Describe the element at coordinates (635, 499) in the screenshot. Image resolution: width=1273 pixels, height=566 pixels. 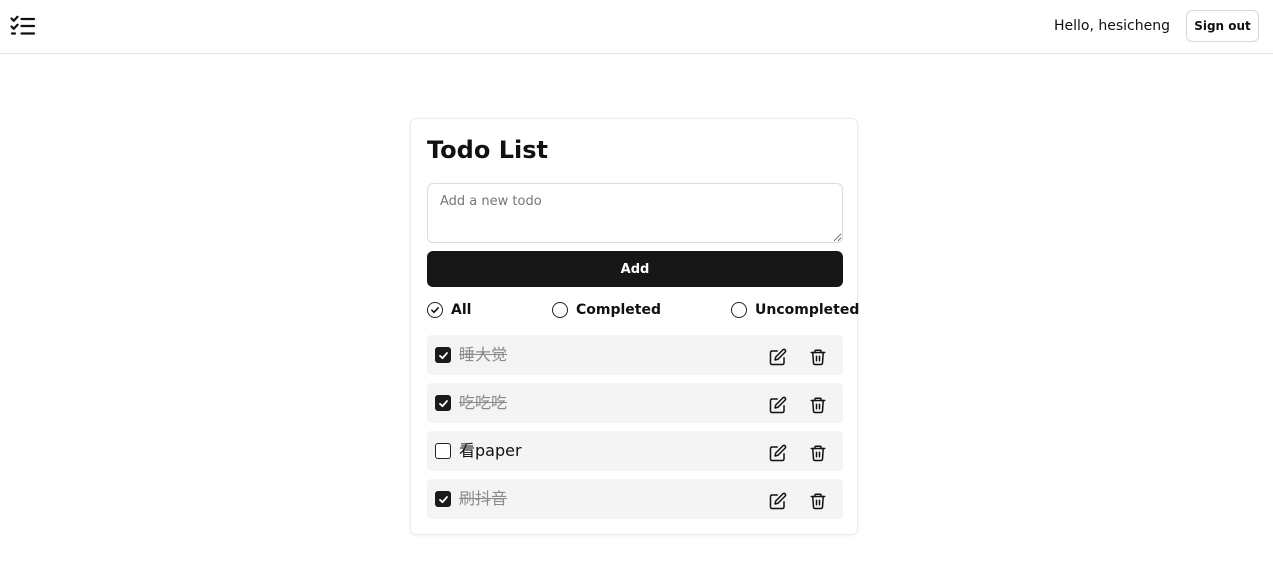
I see `todo-item: 刷抖音` at that location.